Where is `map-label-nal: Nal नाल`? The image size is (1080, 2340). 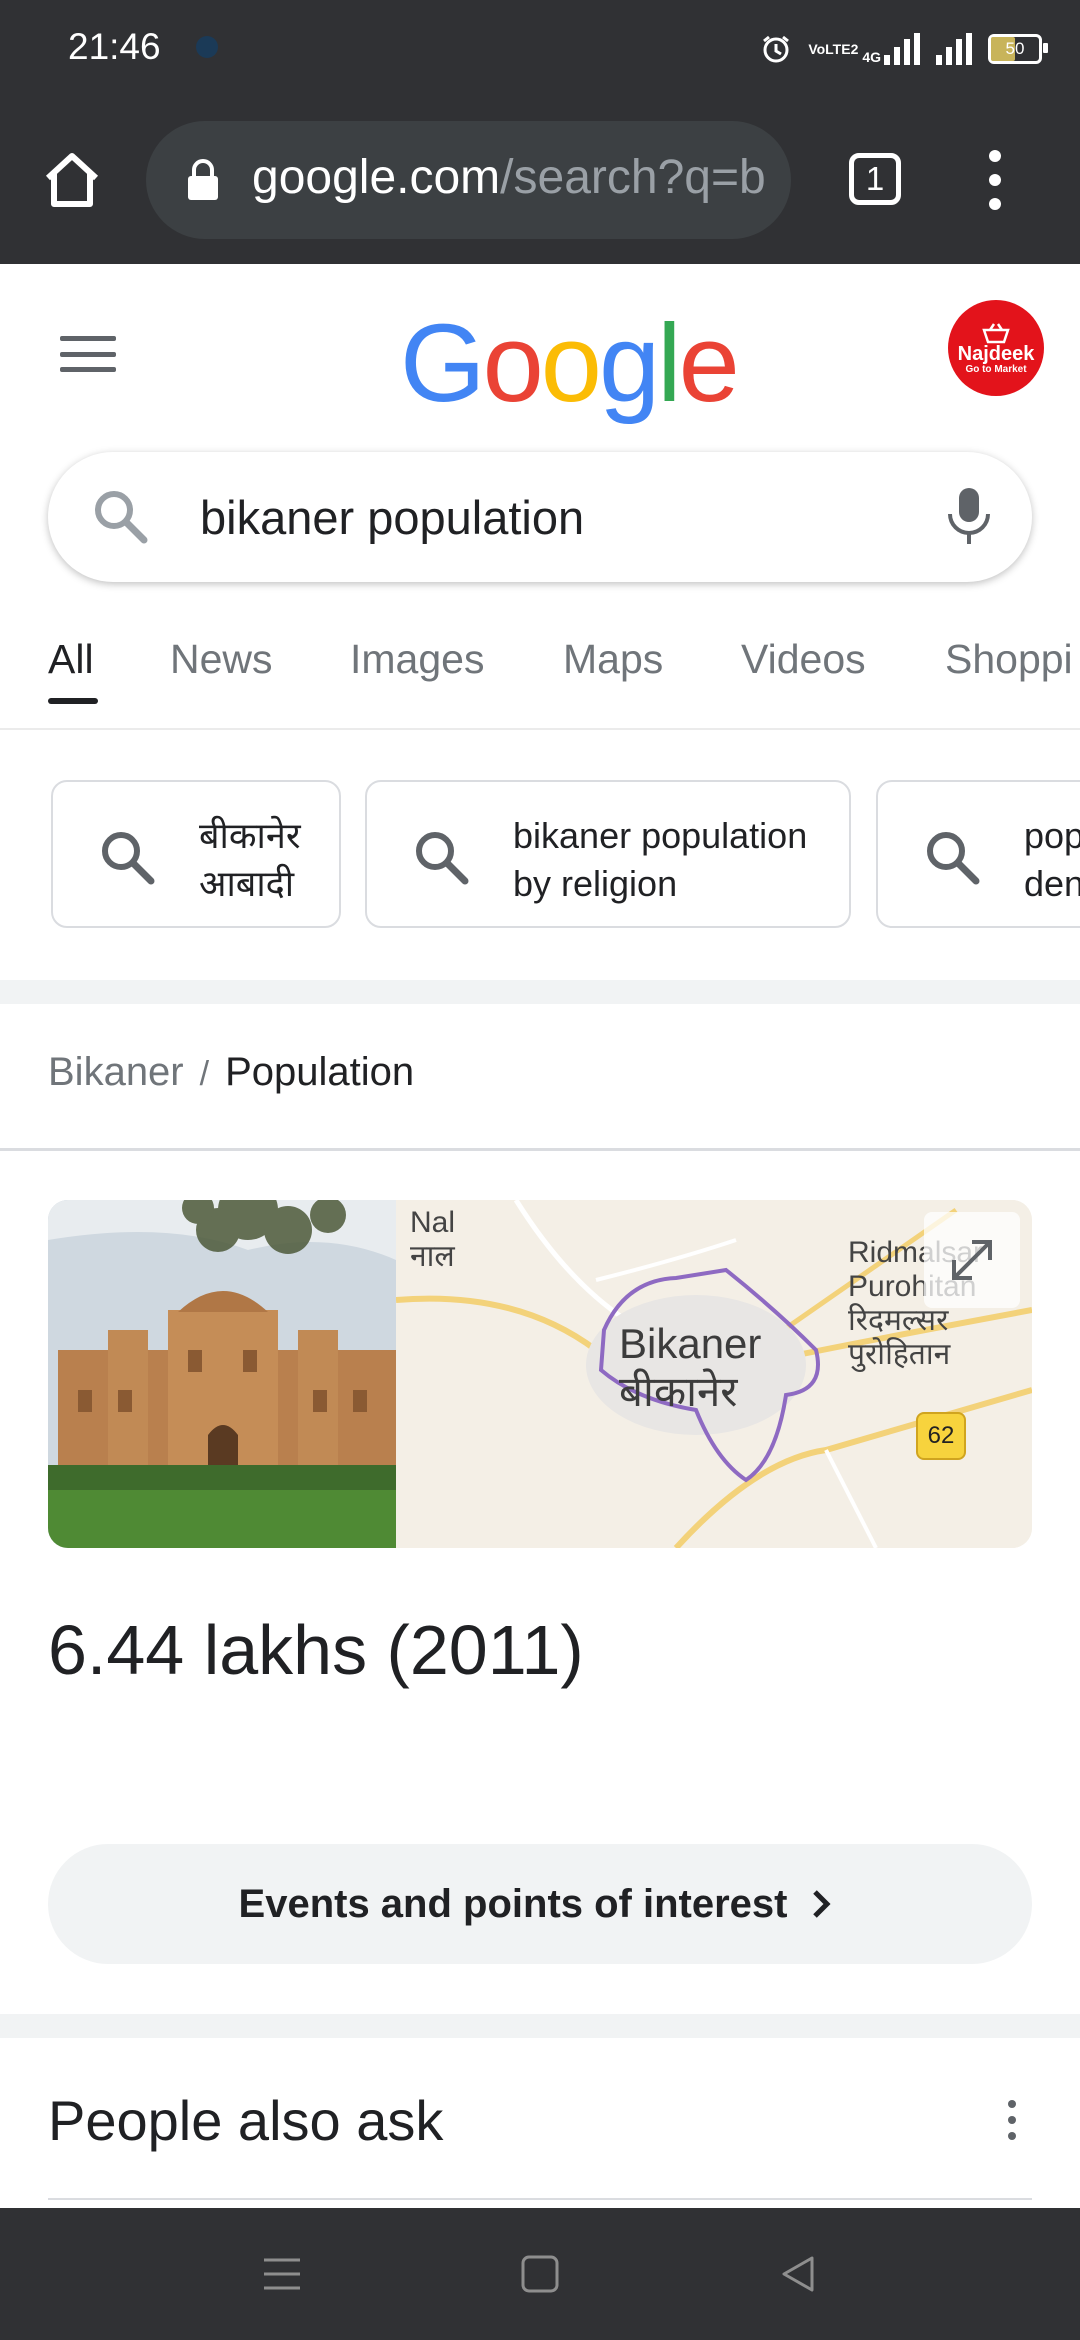
map-label-nal: Nal नाल is located at coordinates (433, 1239).